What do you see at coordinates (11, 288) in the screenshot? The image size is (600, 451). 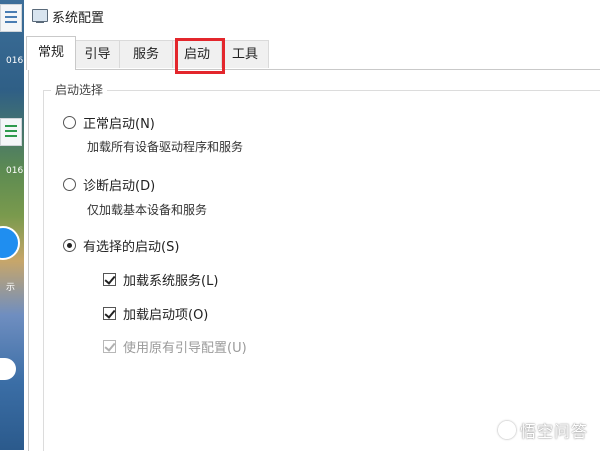 I see `desktop-label: 示` at bounding box center [11, 288].